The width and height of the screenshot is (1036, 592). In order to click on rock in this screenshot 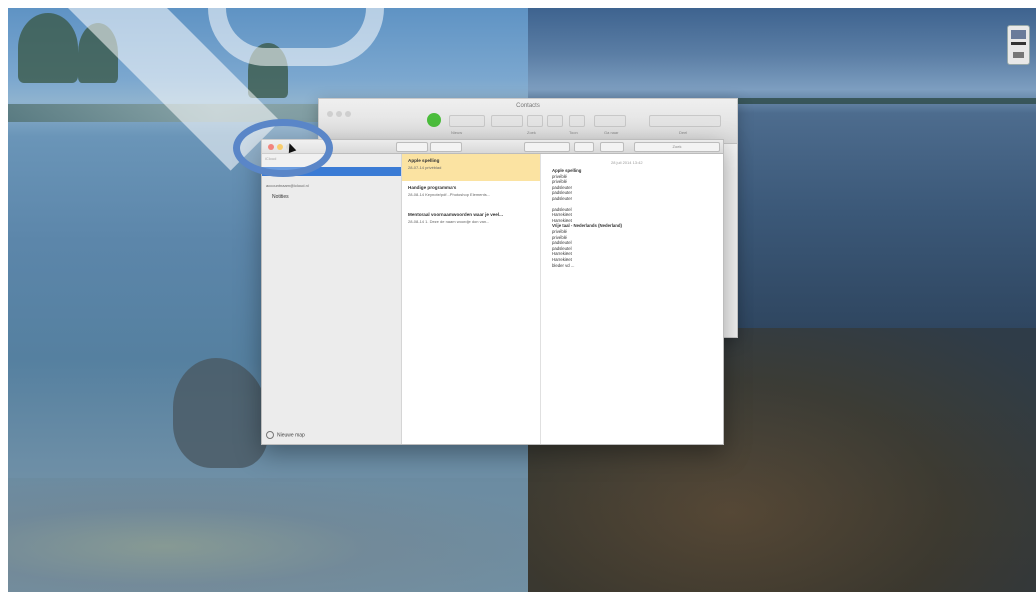, I will do `click(220, 413)`.